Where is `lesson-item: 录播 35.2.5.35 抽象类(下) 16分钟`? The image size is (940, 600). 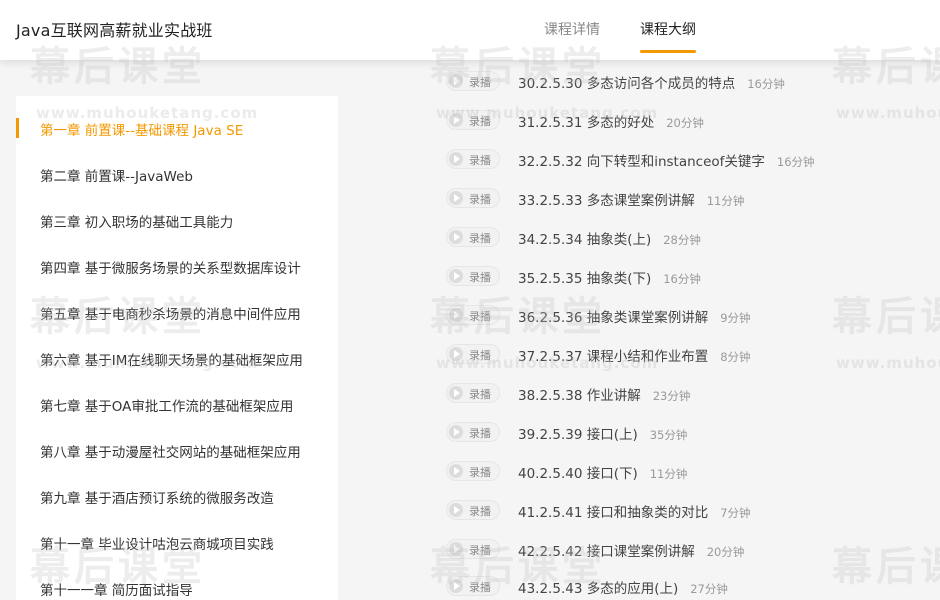
lesson-item: 录播 35.2.5.35 抽象类(下) 16分钟 is located at coordinates (686, 276).